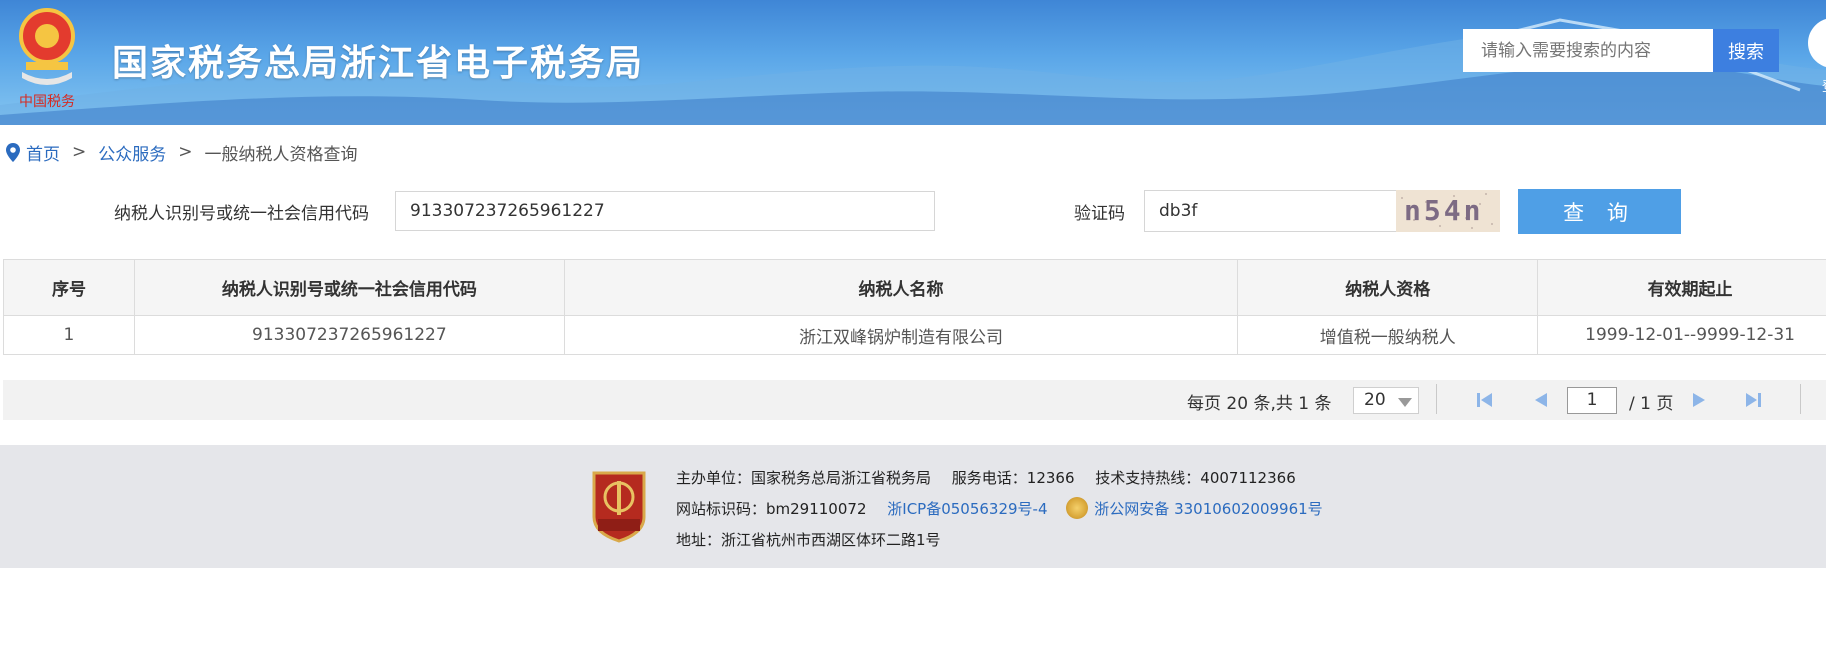 The height and width of the screenshot is (657, 1826). What do you see at coordinates (771, 509) in the screenshot?
I see `footer-site-id: 网站标识码：bm29110072` at bounding box center [771, 509].